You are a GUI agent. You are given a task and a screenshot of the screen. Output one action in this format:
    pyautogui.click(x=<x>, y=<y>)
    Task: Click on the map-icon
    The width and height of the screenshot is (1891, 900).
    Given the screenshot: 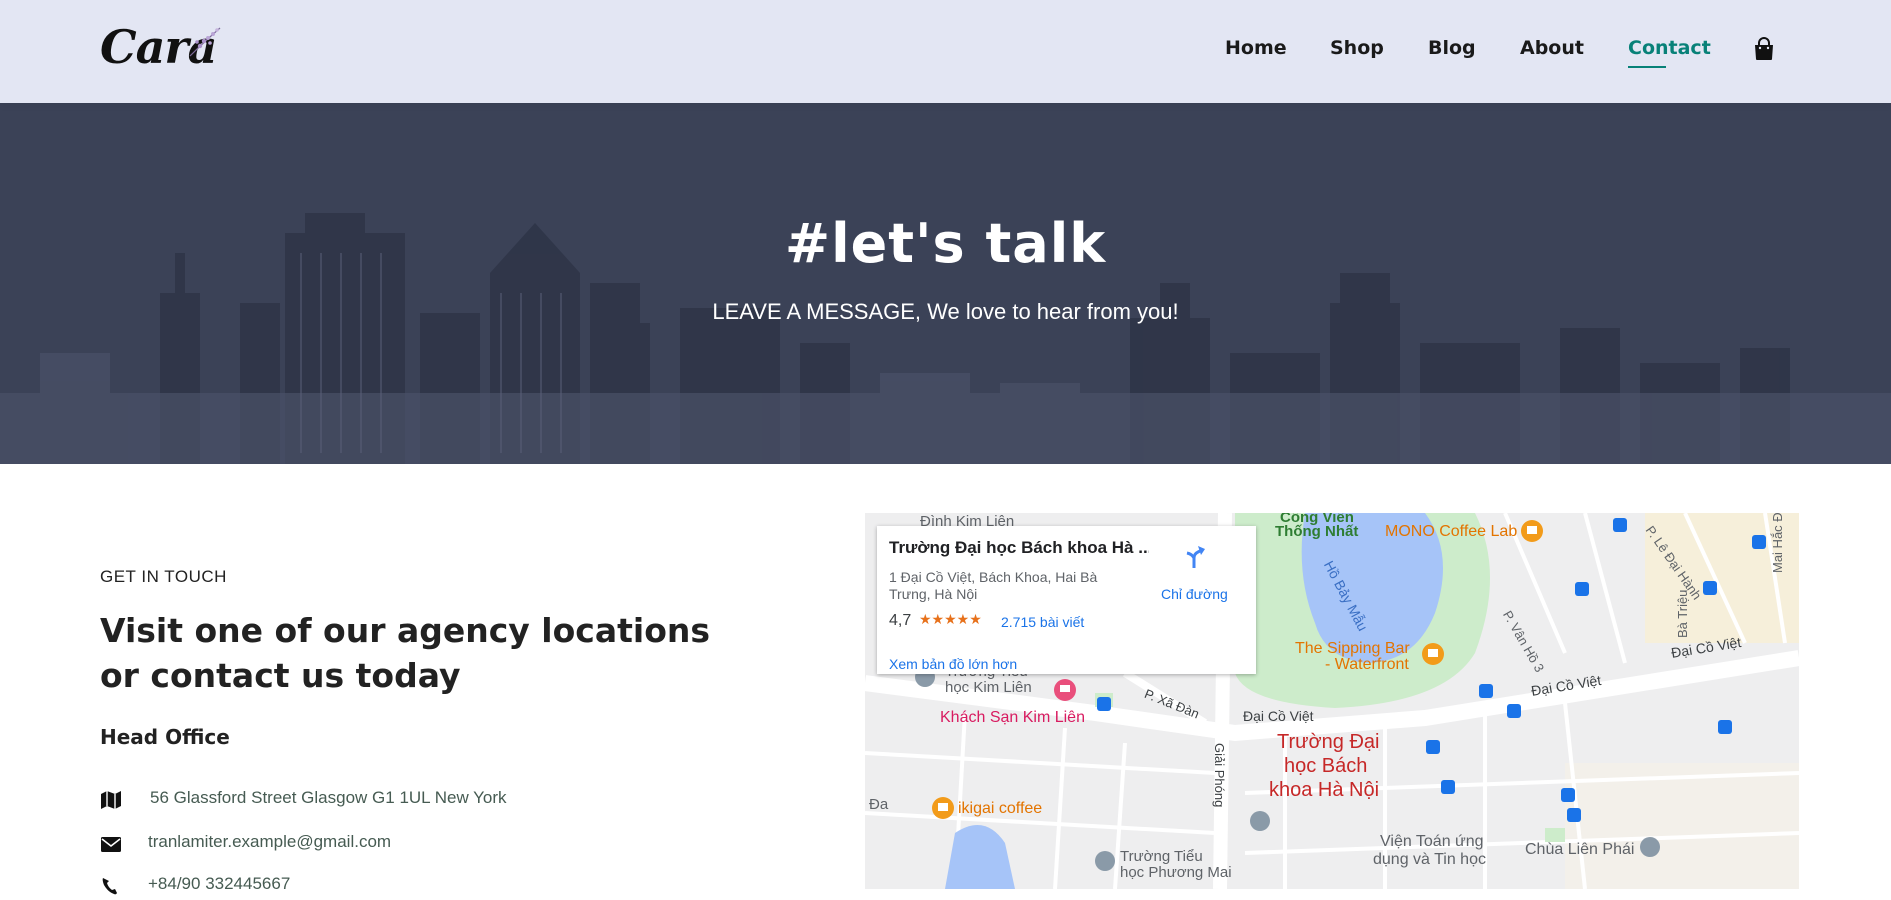 What is the action you would take?
    pyautogui.click(x=111, y=800)
    